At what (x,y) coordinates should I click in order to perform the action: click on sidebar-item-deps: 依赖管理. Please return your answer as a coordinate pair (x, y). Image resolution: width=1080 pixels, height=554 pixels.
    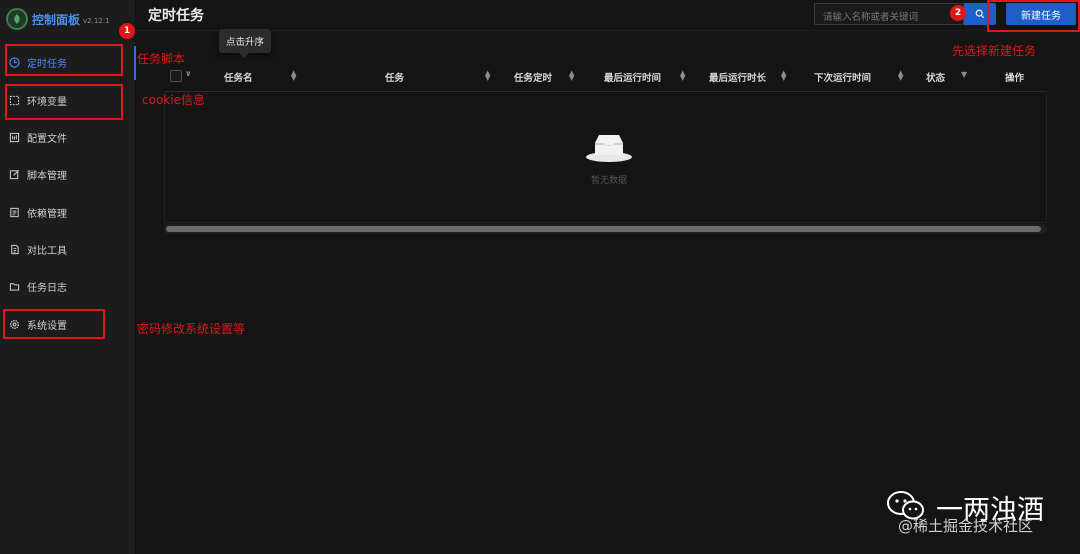
    Looking at the image, I should click on (37, 212).